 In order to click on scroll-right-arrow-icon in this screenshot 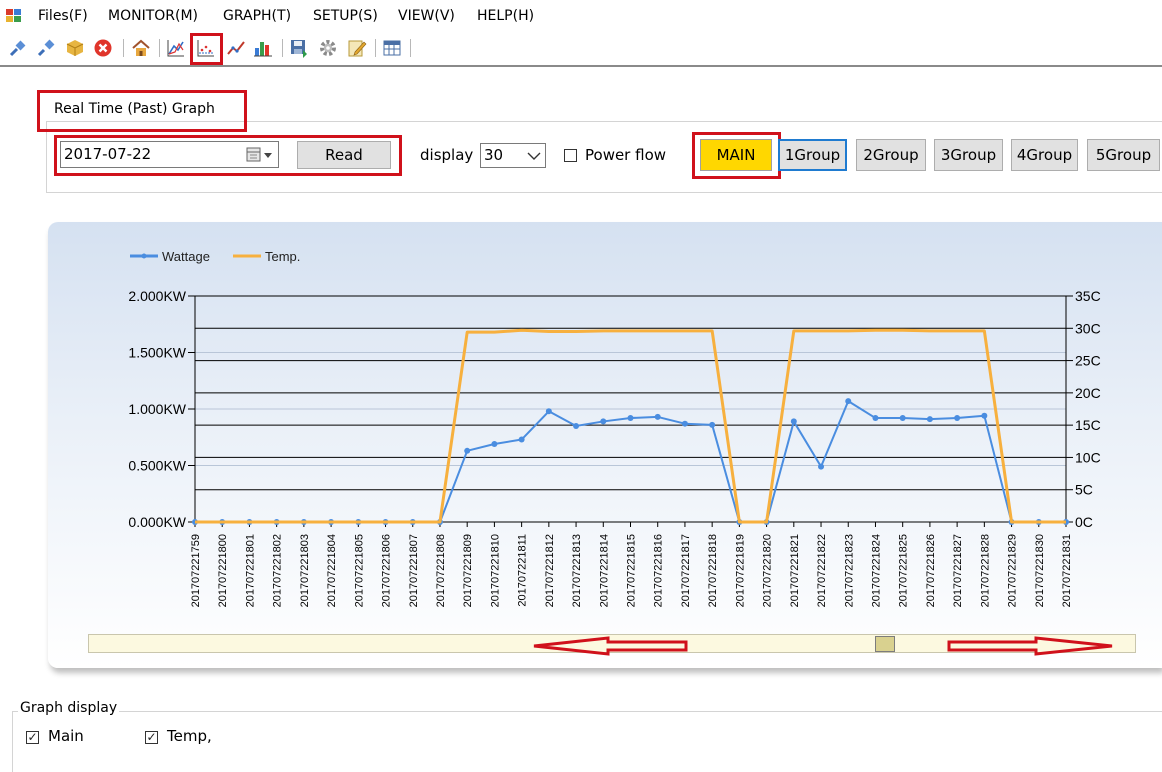, I will do `click(1030, 646)`.